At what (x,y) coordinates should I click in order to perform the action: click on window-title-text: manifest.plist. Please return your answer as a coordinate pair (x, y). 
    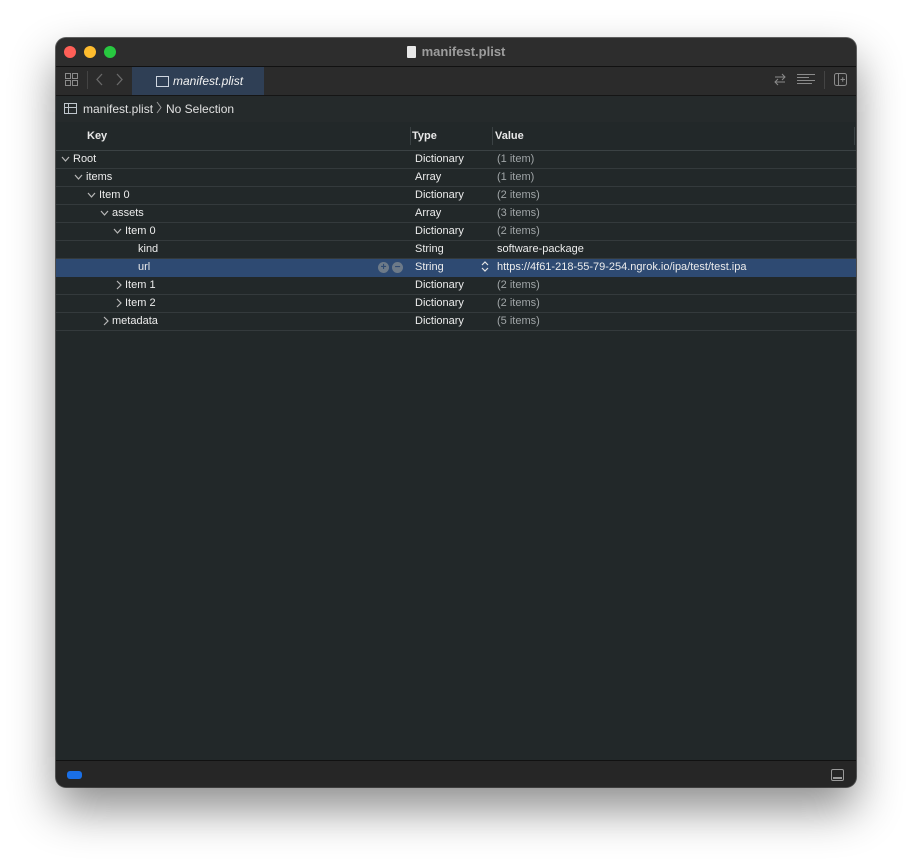
    Looking at the image, I should click on (463, 51).